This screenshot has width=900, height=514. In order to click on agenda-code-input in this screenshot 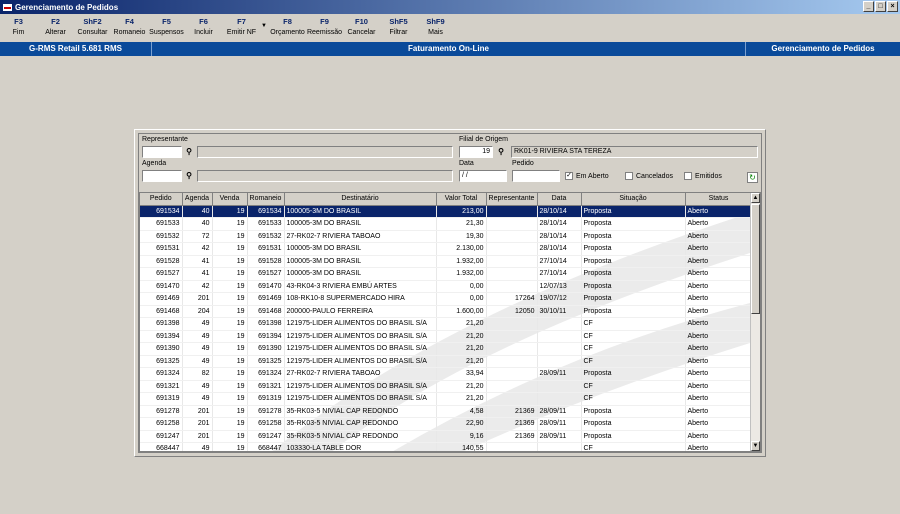, I will do `click(162, 176)`.